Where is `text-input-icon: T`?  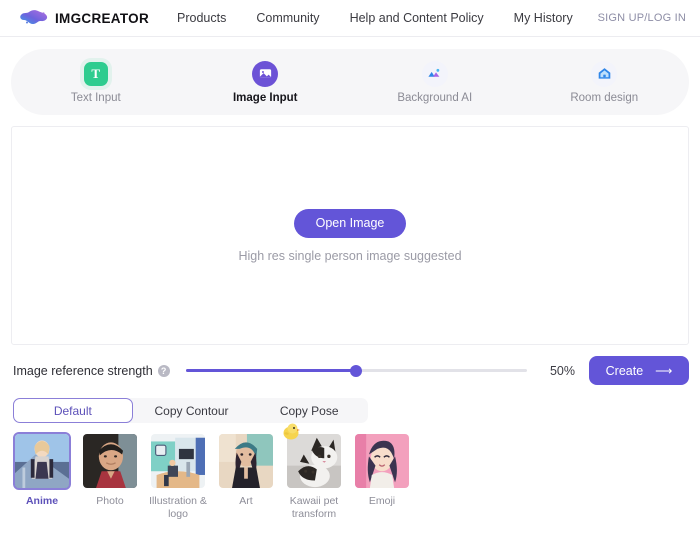
text-input-icon: T is located at coordinates (96, 74).